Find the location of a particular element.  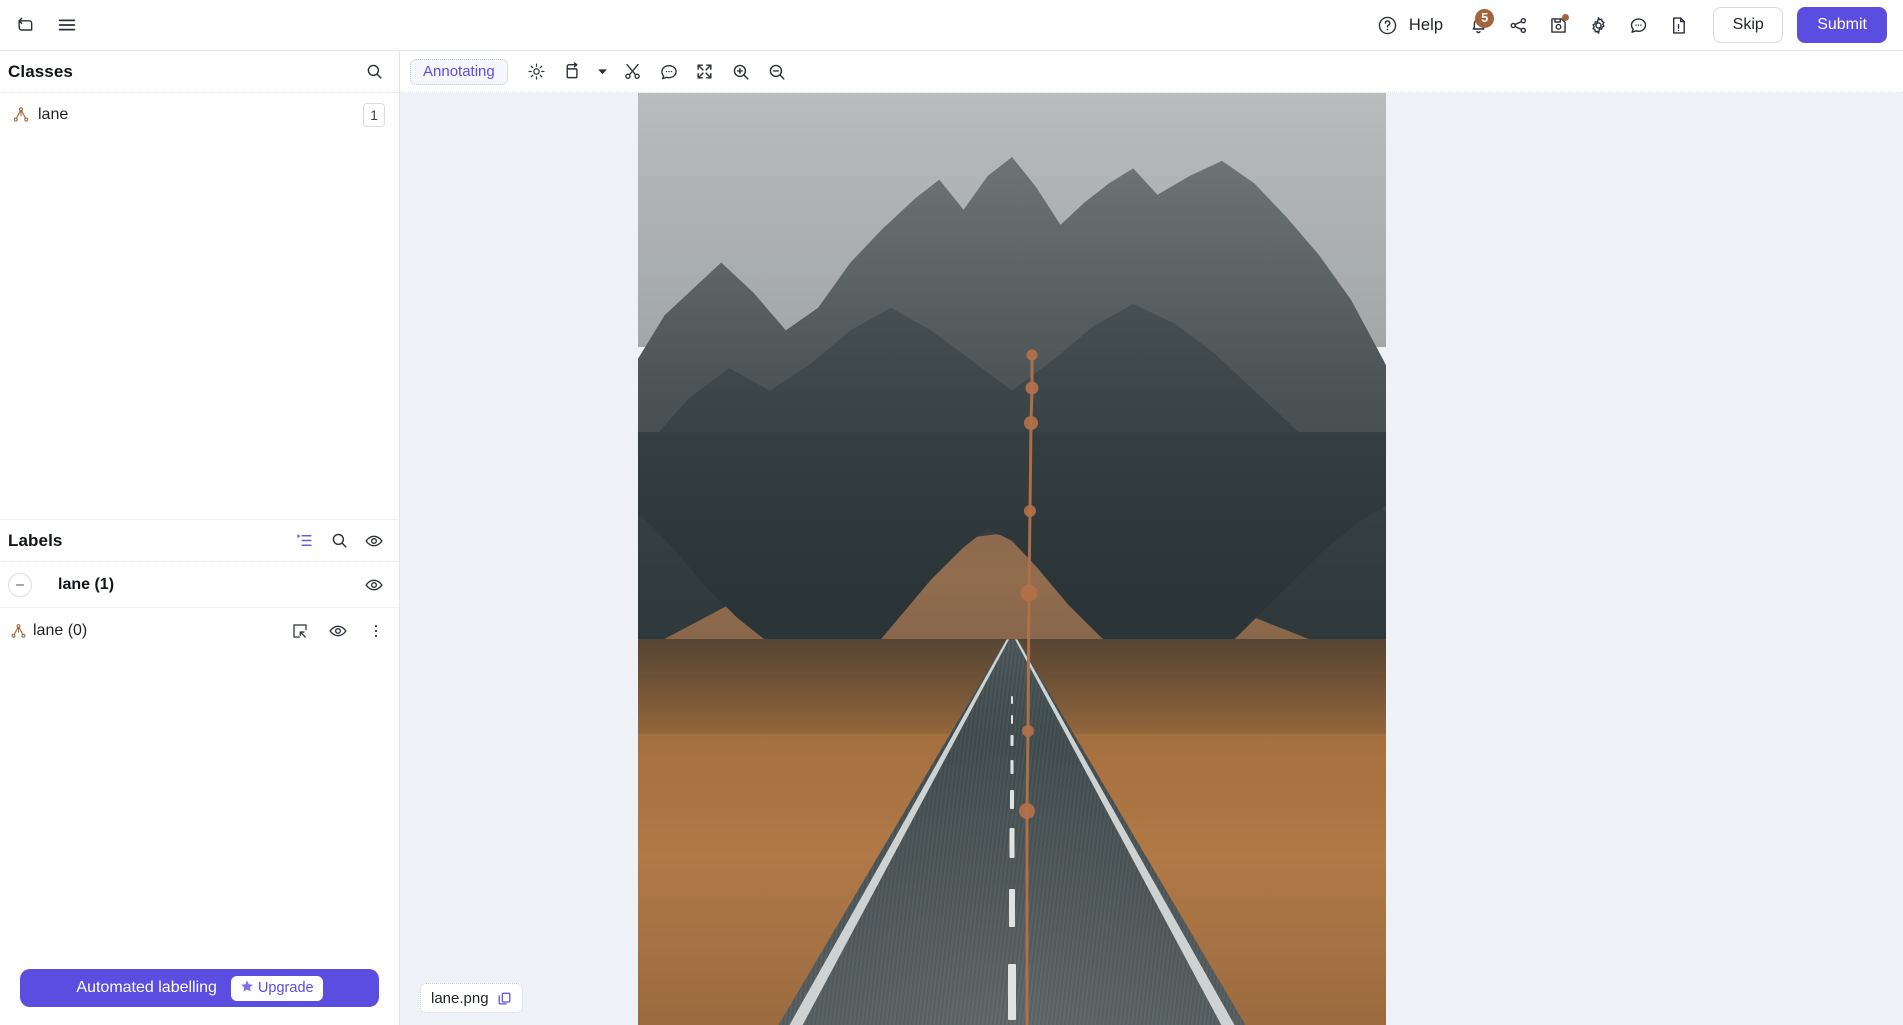

label-row-actions is located at coordinates (338, 631).